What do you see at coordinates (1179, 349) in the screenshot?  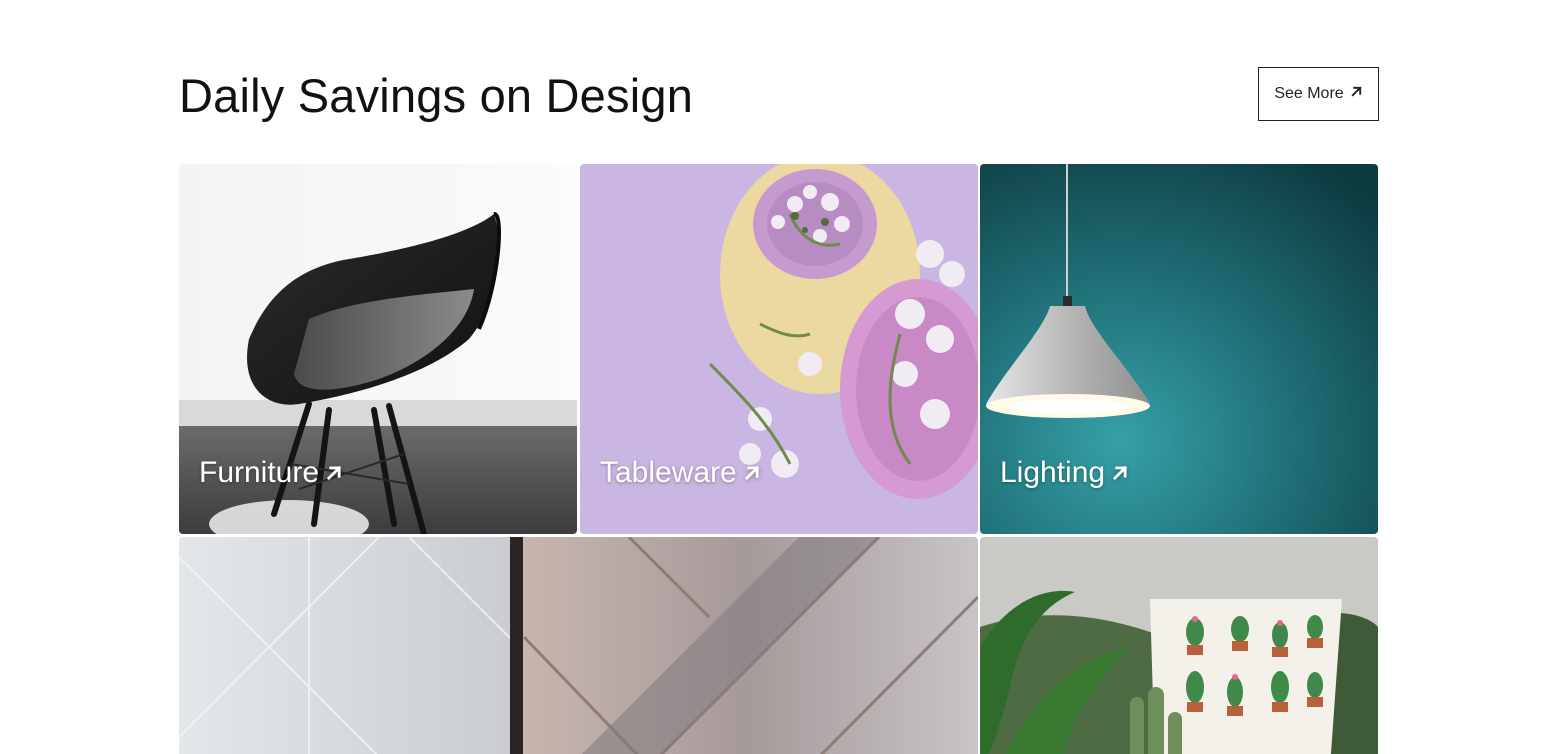 I see `category-tile-lighting: Lighting` at bounding box center [1179, 349].